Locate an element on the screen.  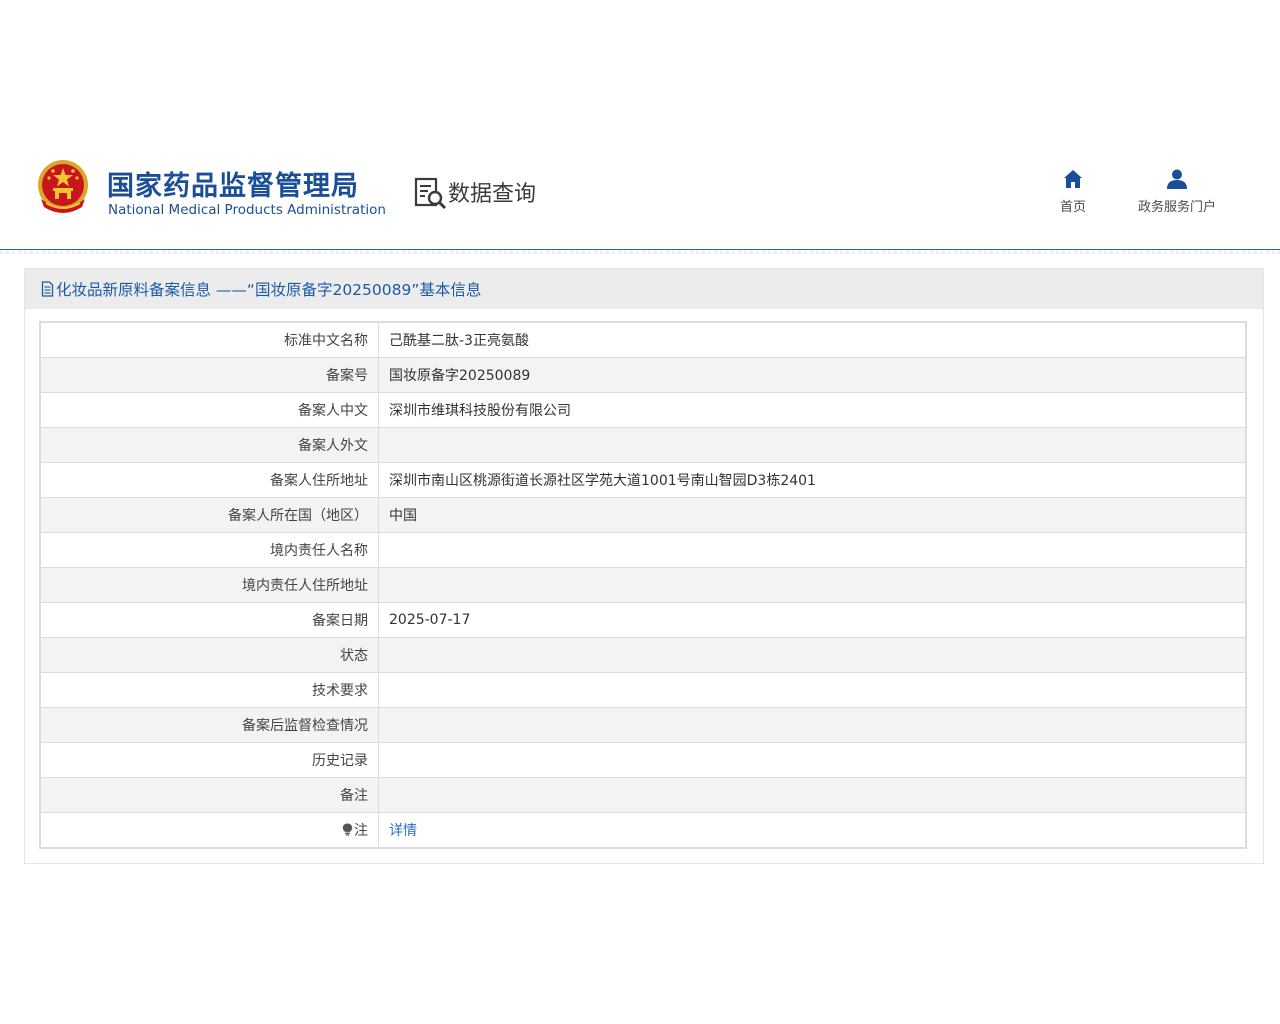
table-row: 技术要求 is located at coordinates (643, 690).